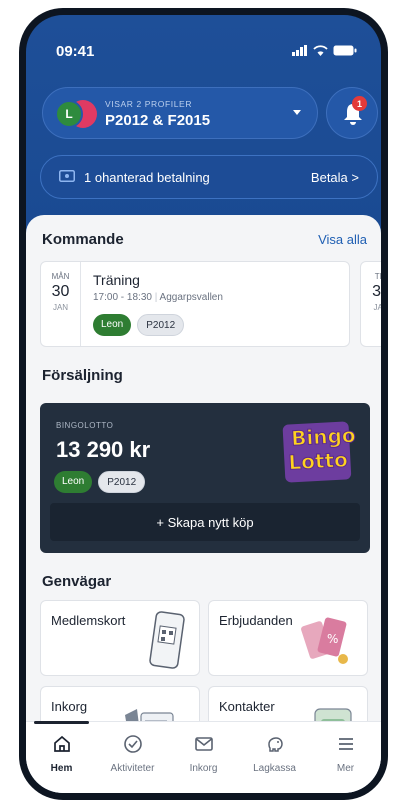 This screenshot has height=805, width=407. Describe the element at coordinates (377, 276) in the screenshot. I see `event-weekday: TIS` at that location.